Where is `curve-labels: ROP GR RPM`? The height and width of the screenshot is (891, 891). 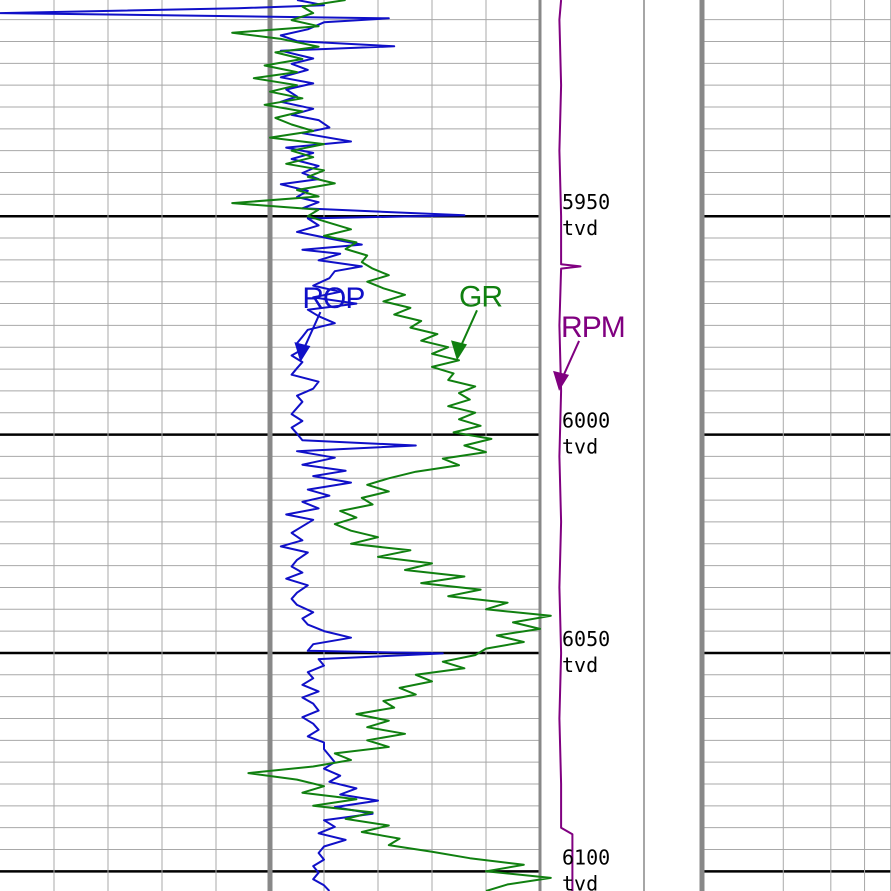 curve-labels: ROP GR RPM is located at coordinates (460, 335).